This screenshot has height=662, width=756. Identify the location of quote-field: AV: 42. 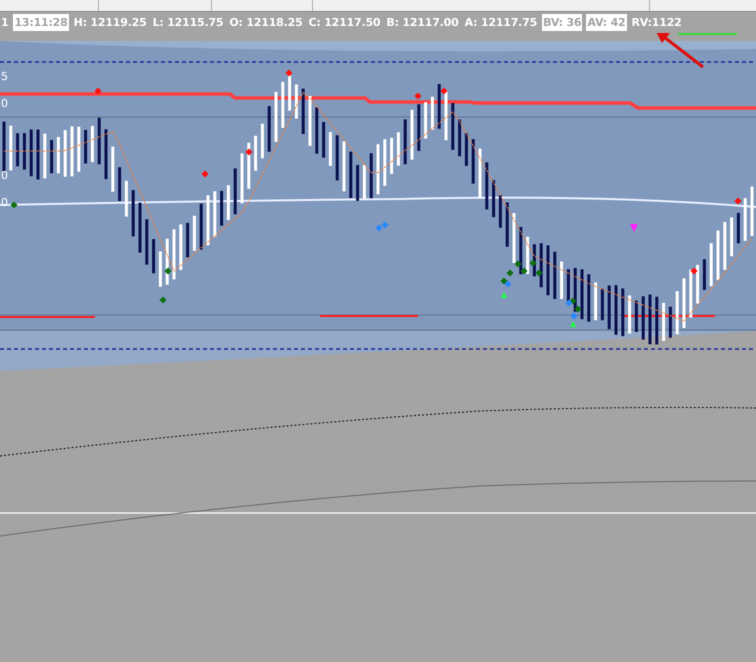
(606, 22).